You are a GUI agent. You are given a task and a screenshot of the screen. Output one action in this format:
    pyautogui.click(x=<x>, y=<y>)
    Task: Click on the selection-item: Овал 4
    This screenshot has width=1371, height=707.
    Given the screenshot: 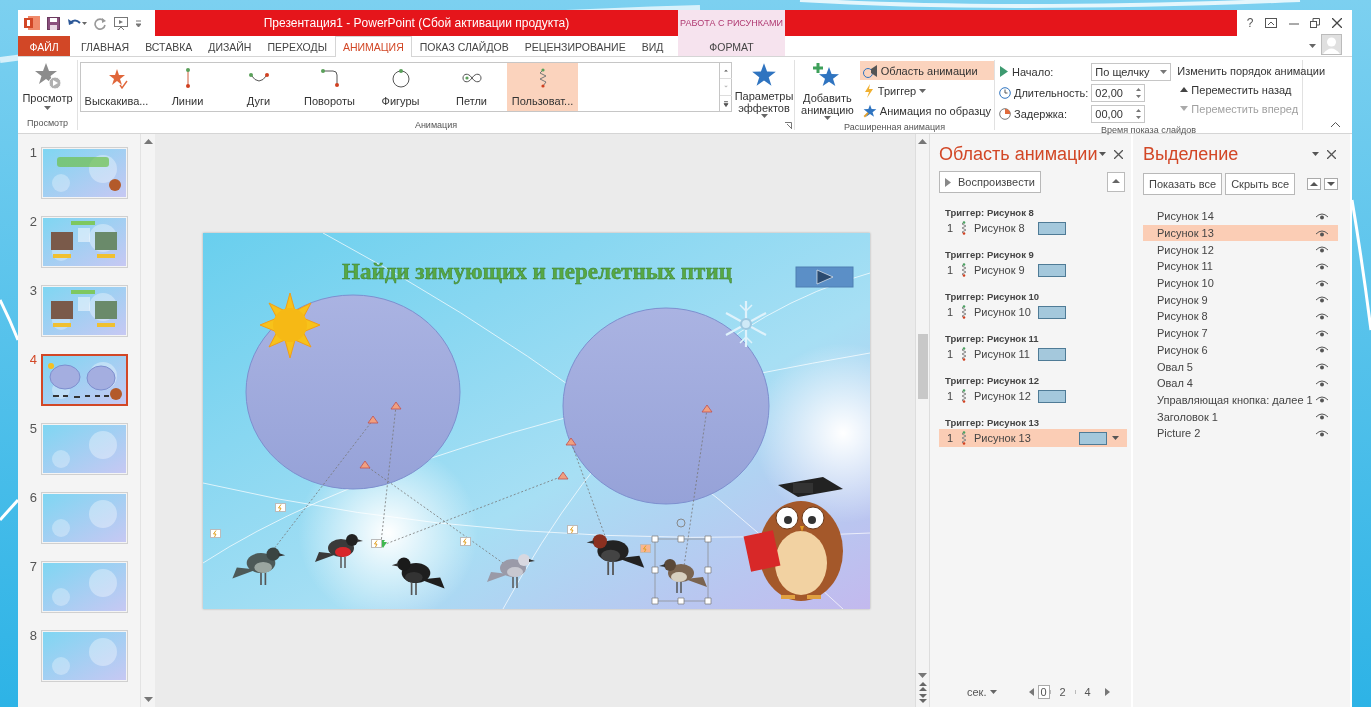 What is the action you would take?
    pyautogui.click(x=1240, y=383)
    